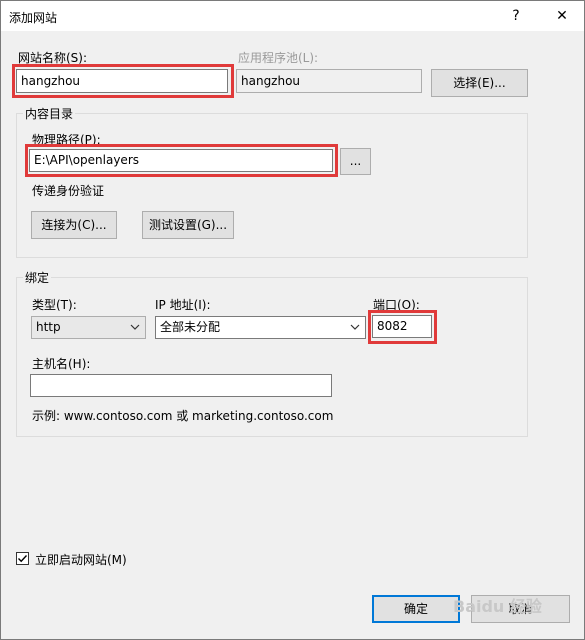 Image resolution: width=585 pixels, height=640 pixels. I want to click on content-directory-title: 内容目录, so click(49, 113).